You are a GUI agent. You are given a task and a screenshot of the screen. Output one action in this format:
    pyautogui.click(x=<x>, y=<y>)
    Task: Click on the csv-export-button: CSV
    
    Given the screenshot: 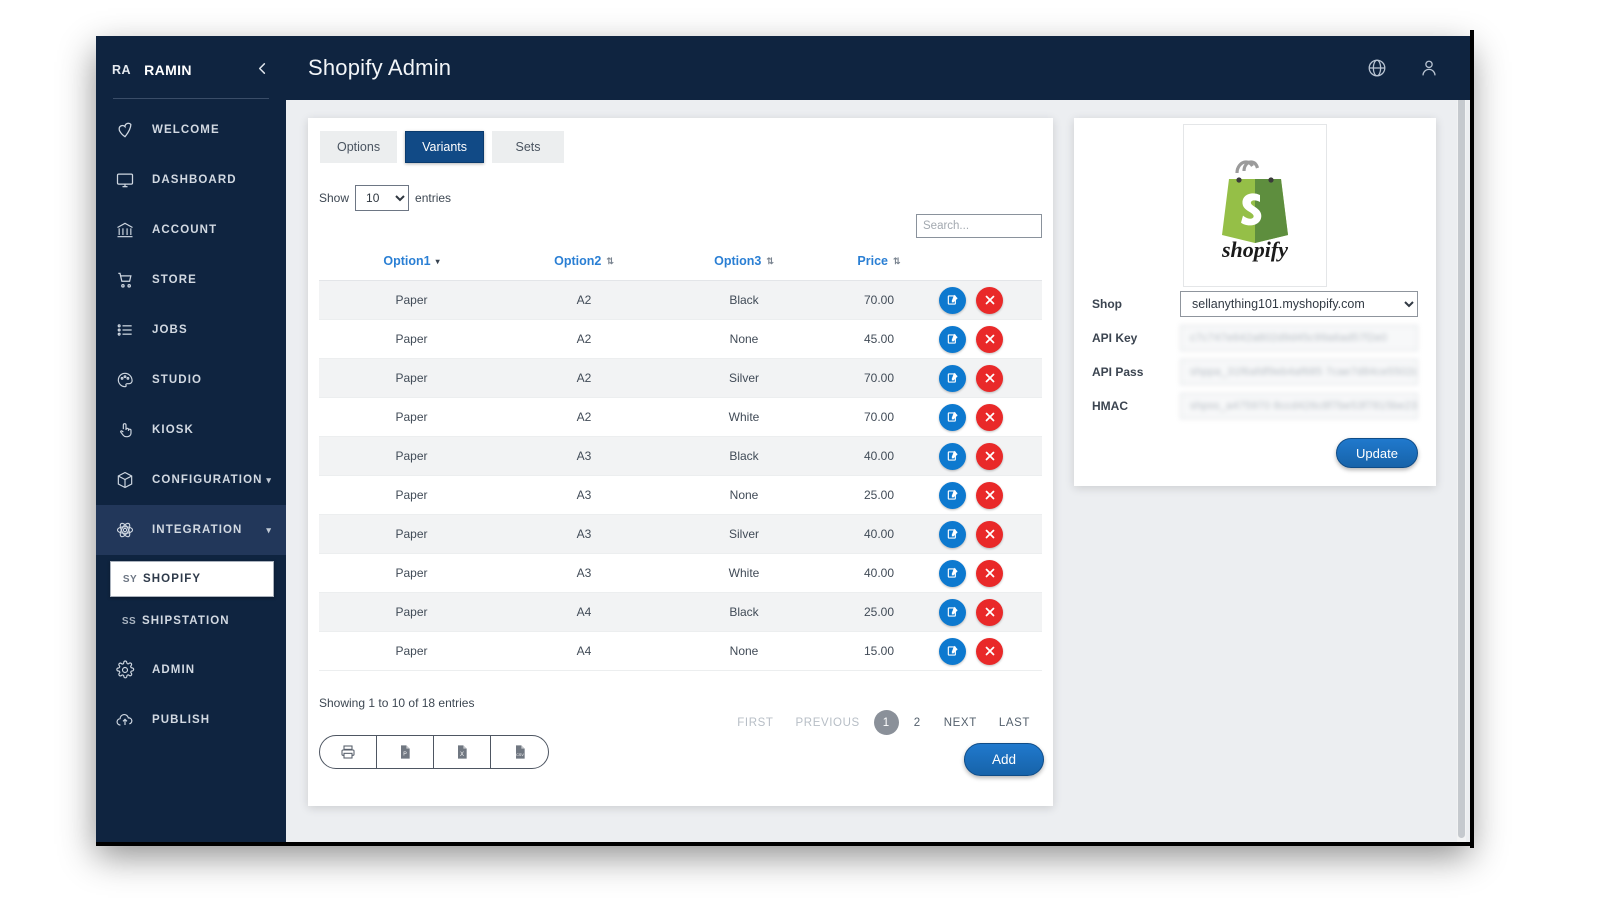 What is the action you would take?
    pyautogui.click(x=519, y=752)
    